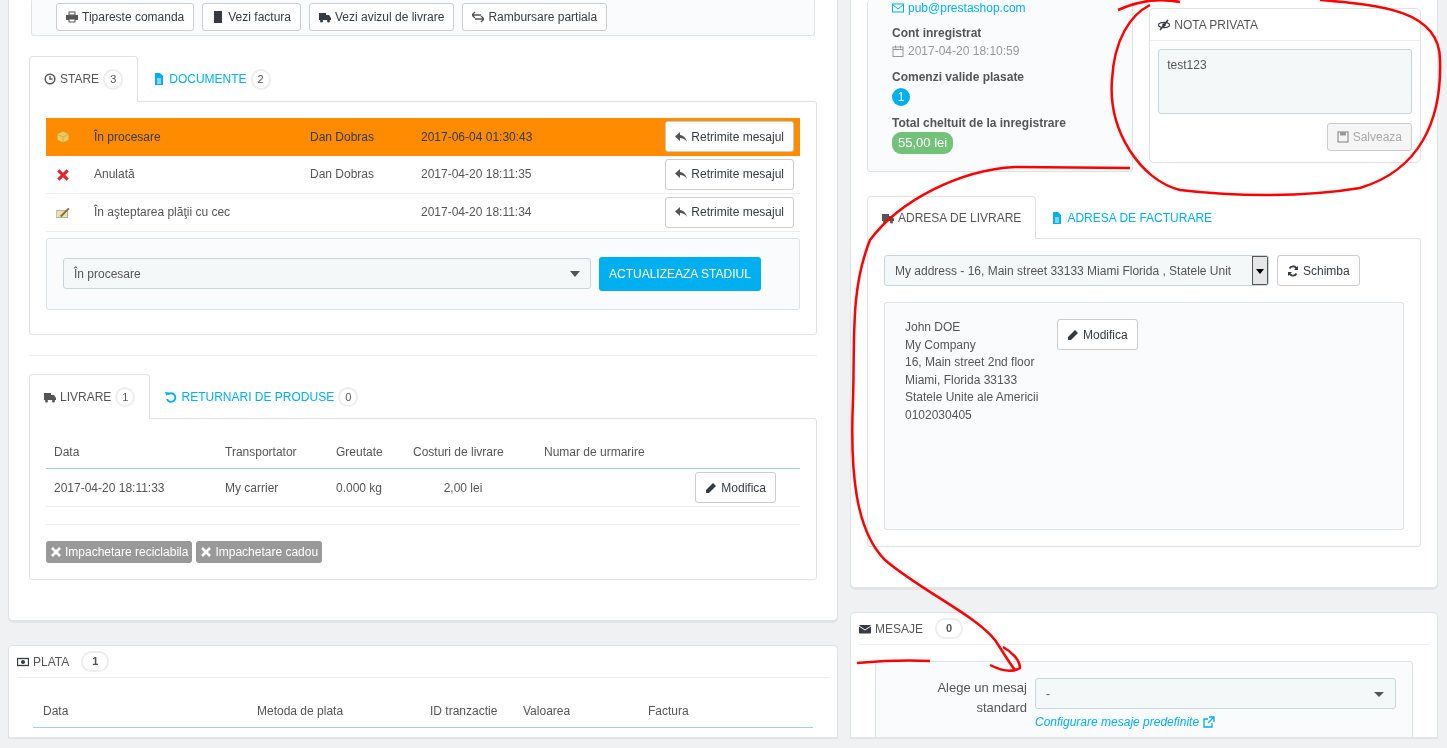  I want to click on field-label: Cont inregistrat, so click(937, 33).